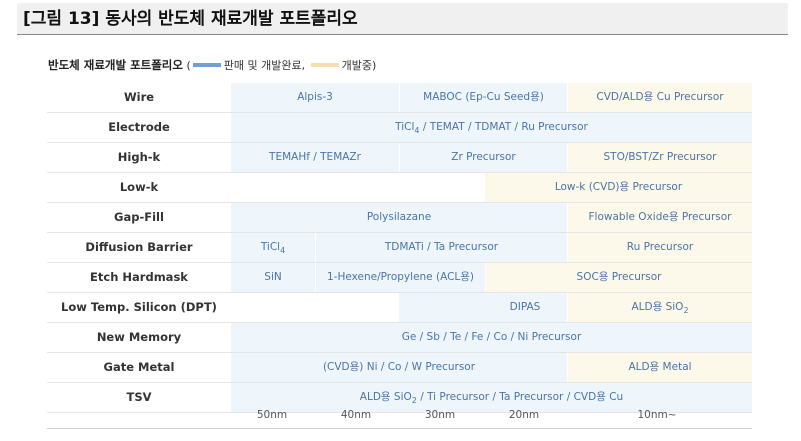 The height and width of the screenshot is (441, 801). What do you see at coordinates (659, 157) in the screenshot?
I see `table-cell: STO/BST/Zr Precursor` at bounding box center [659, 157].